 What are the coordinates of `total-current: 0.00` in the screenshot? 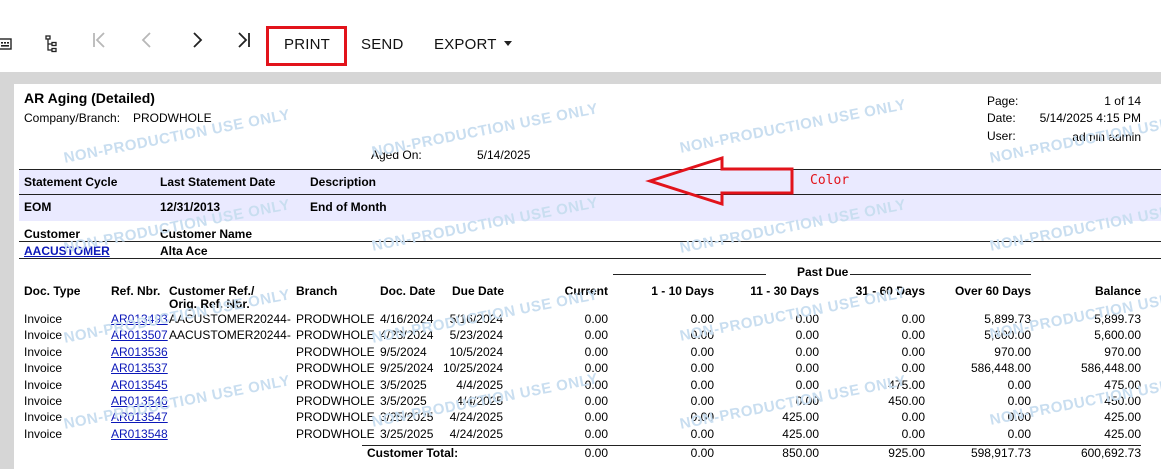 It's located at (596, 453).